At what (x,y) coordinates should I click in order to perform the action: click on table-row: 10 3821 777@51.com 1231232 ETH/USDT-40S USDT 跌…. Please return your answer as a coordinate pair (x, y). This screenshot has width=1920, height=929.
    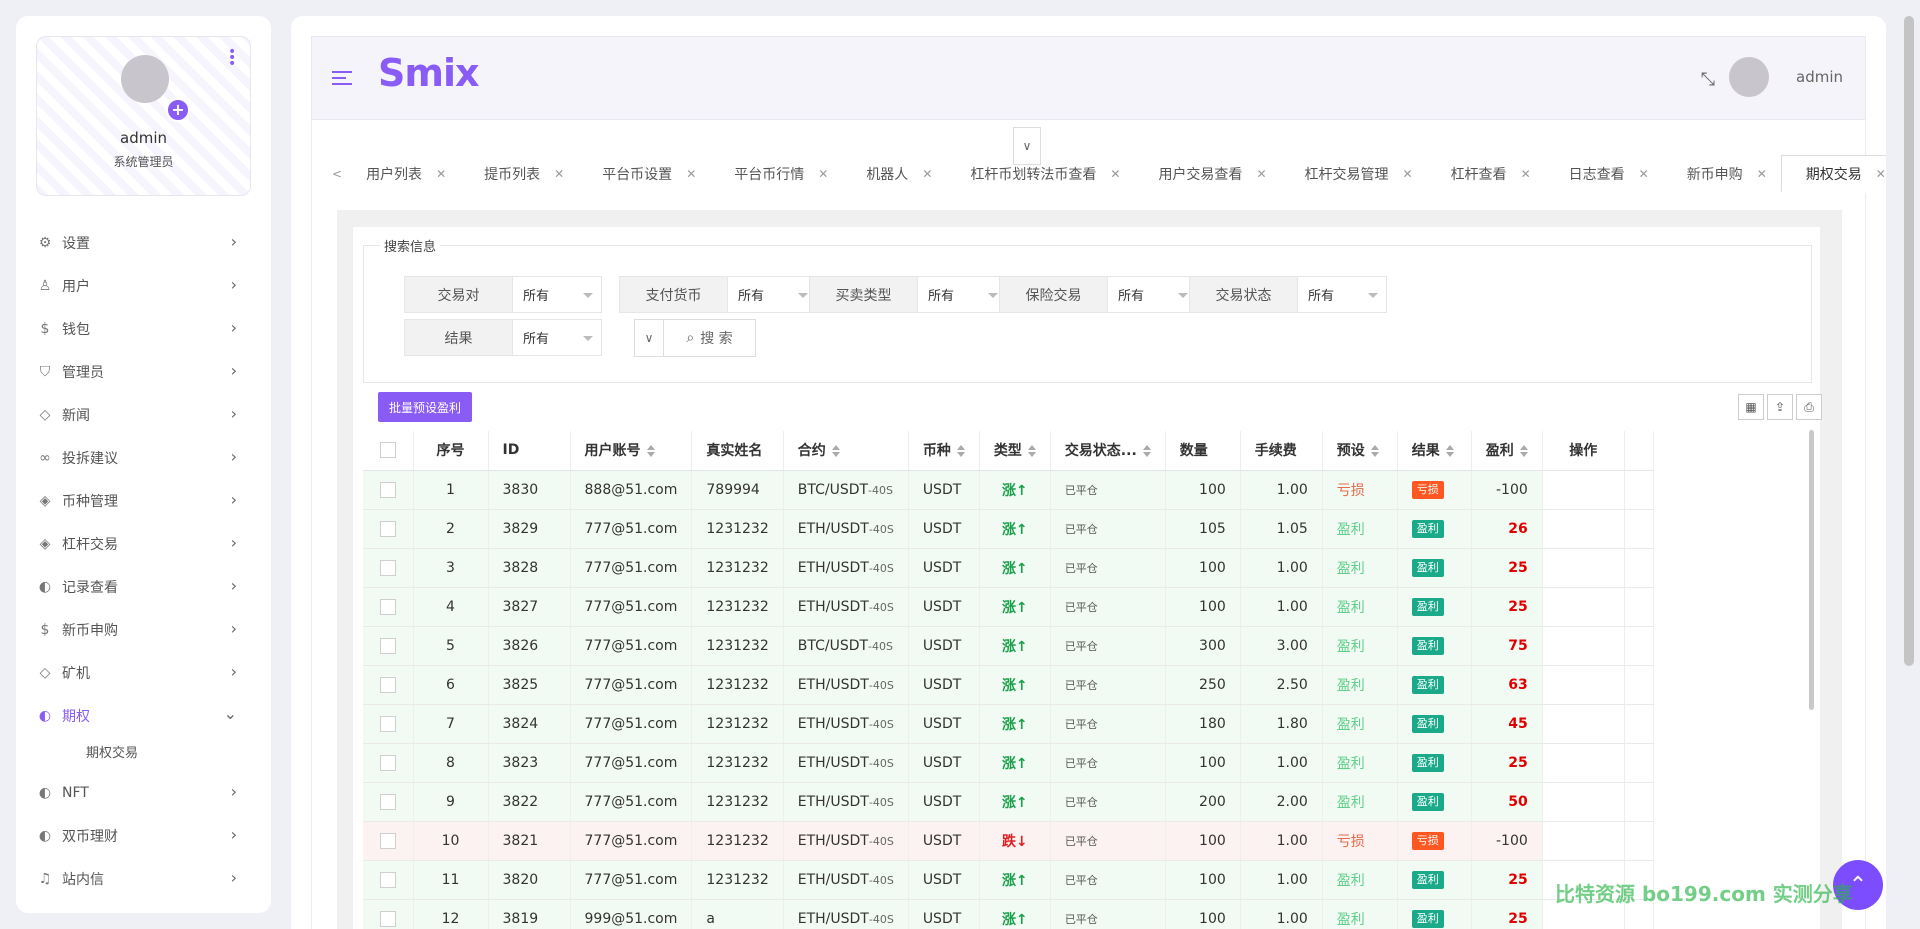
    Looking at the image, I should click on (1008, 841).